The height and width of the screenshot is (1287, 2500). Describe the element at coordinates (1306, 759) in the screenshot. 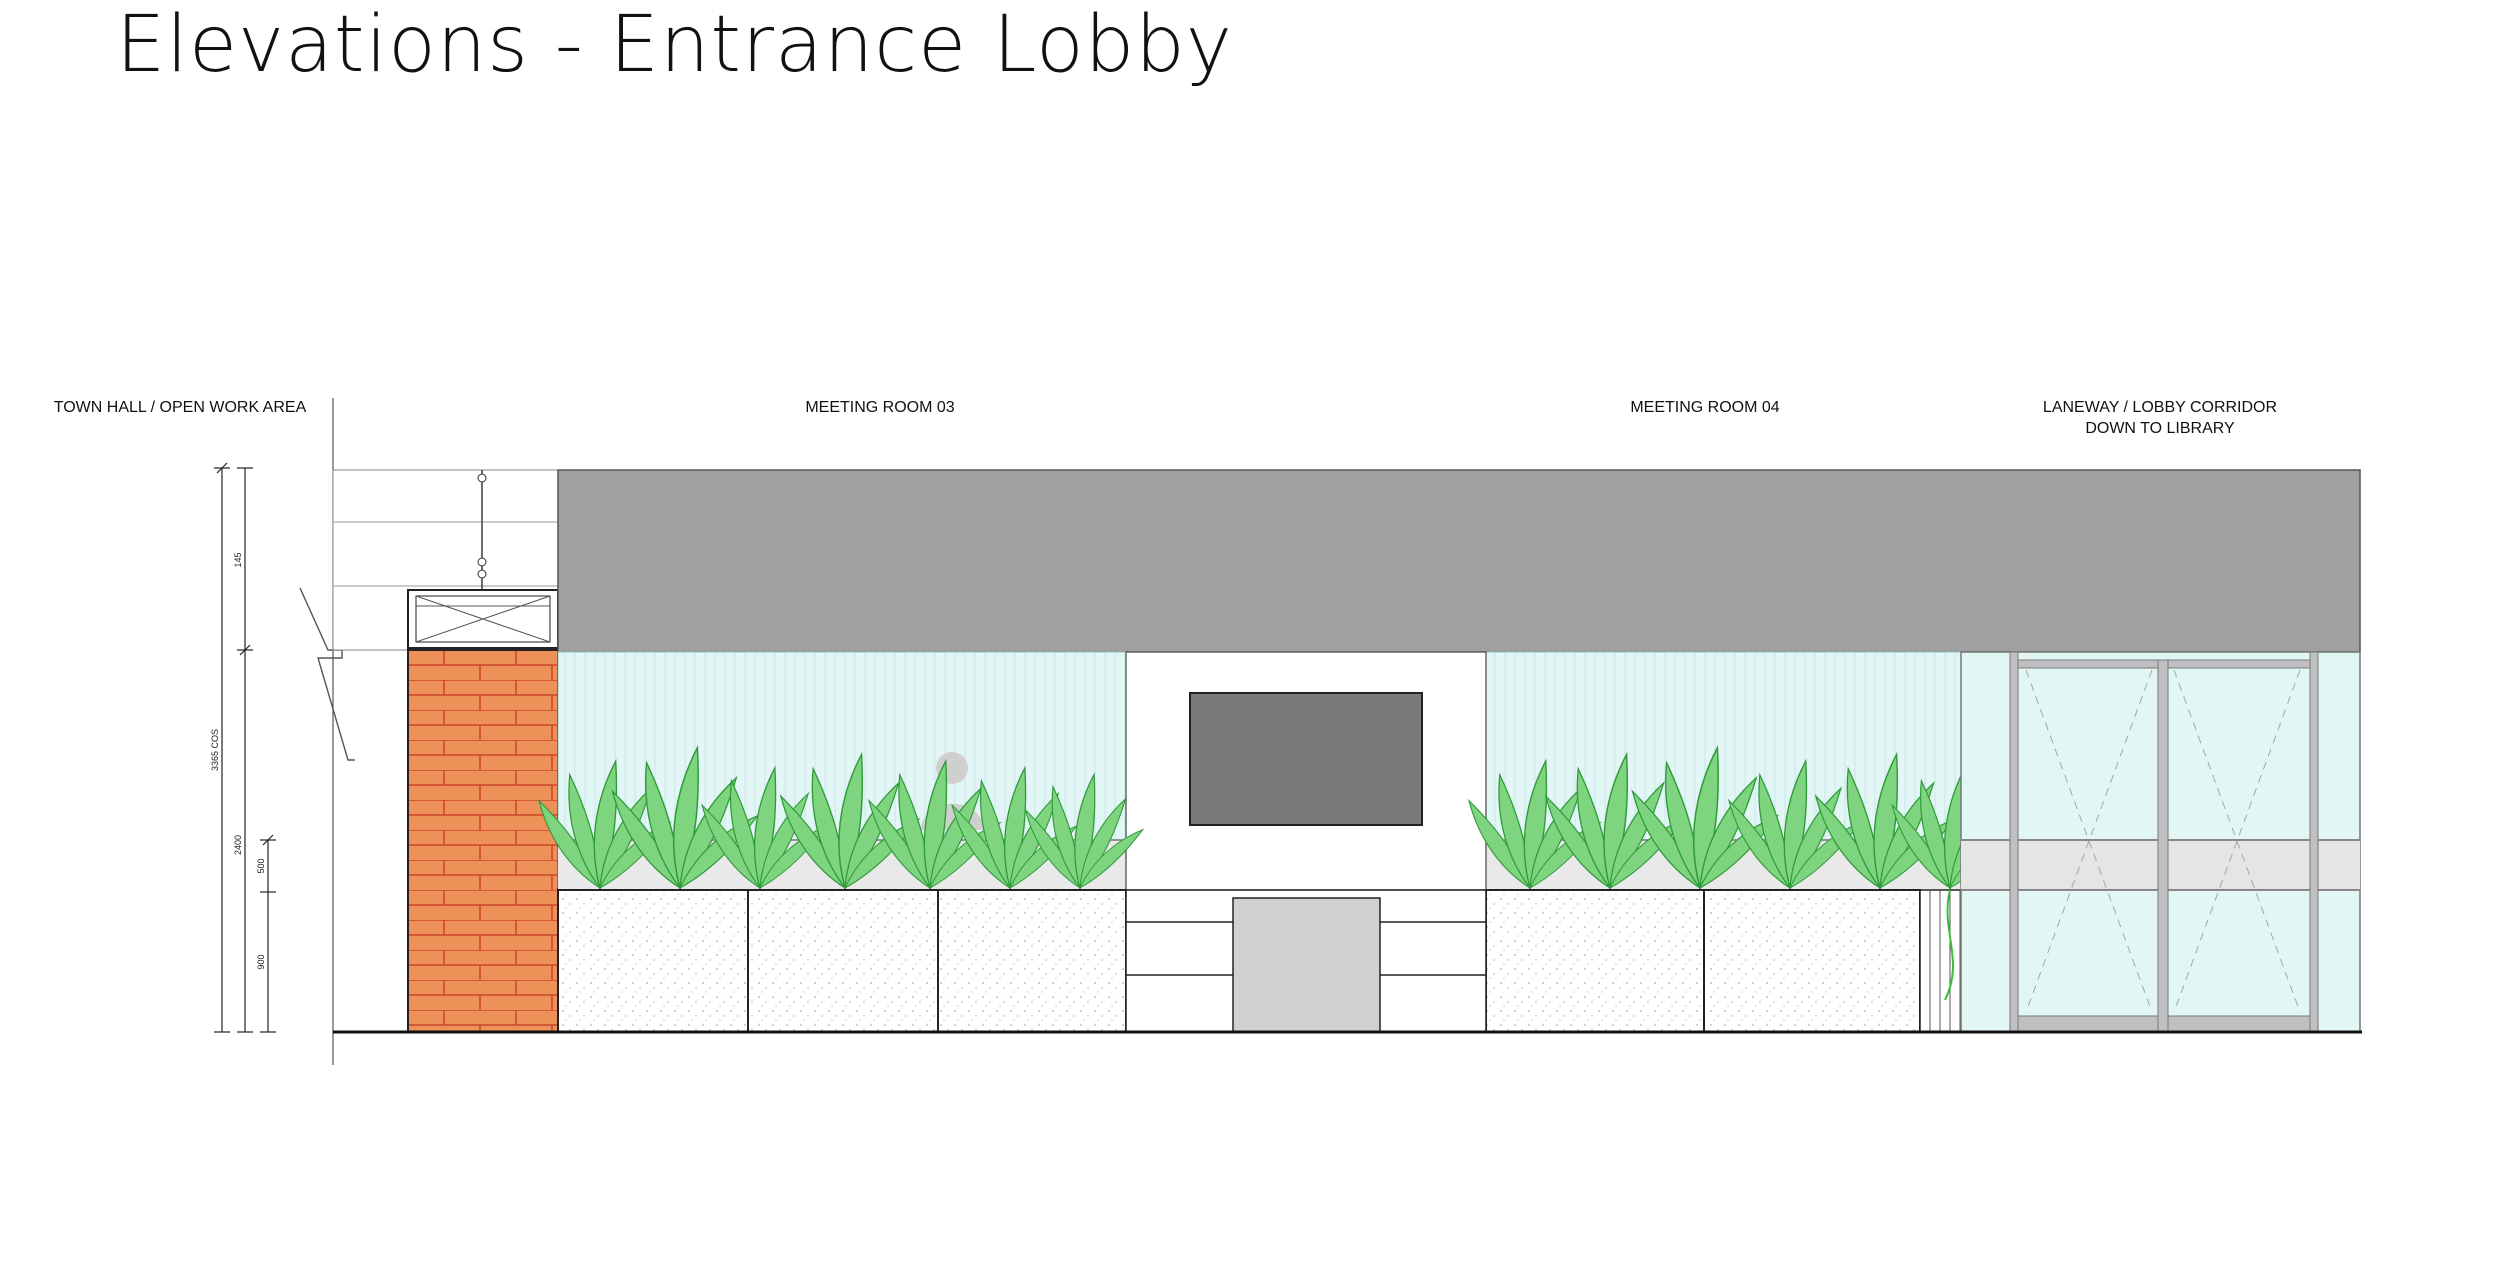

I see `tv-screen` at that location.